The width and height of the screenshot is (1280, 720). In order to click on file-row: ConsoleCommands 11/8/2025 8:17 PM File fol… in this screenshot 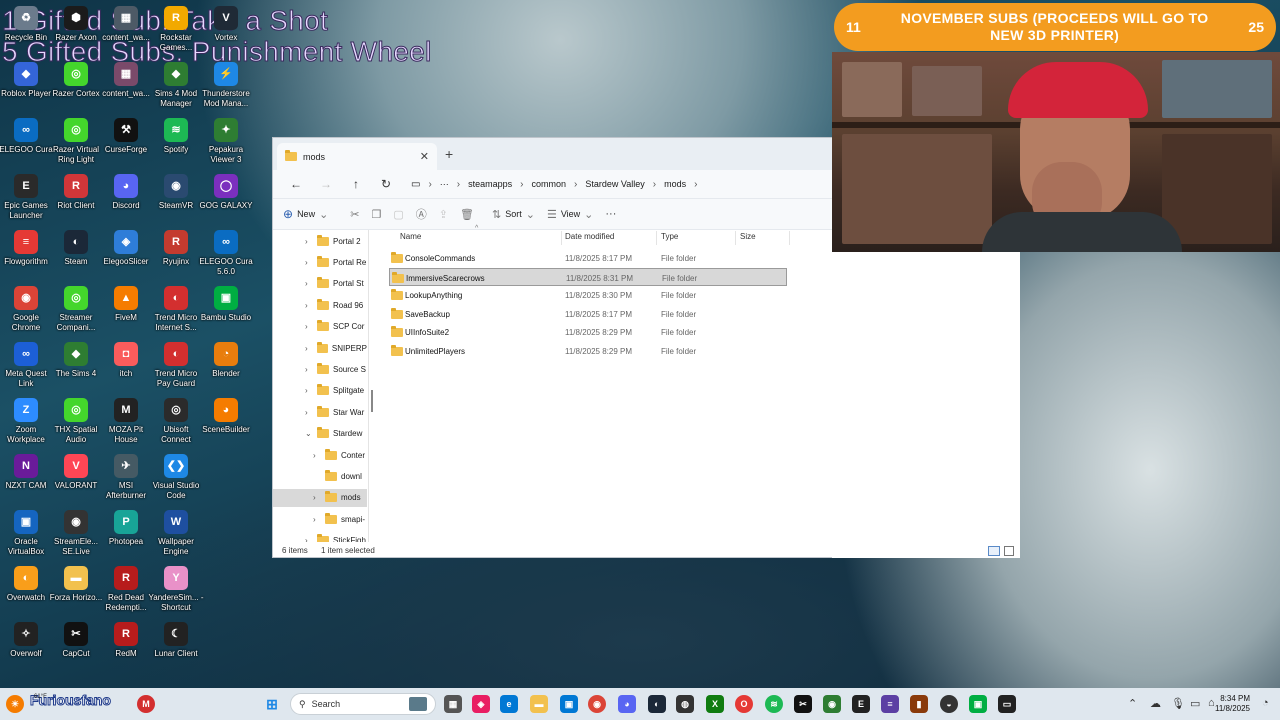, I will do `click(588, 258)`.